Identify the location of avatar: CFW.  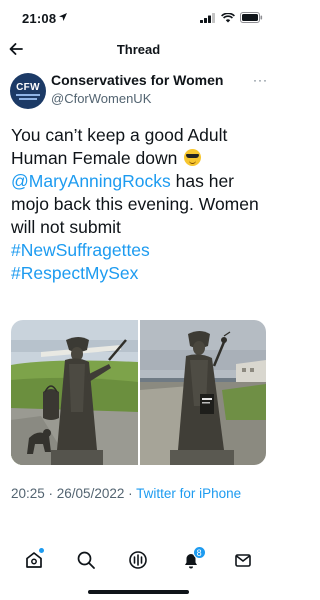
(28, 91).